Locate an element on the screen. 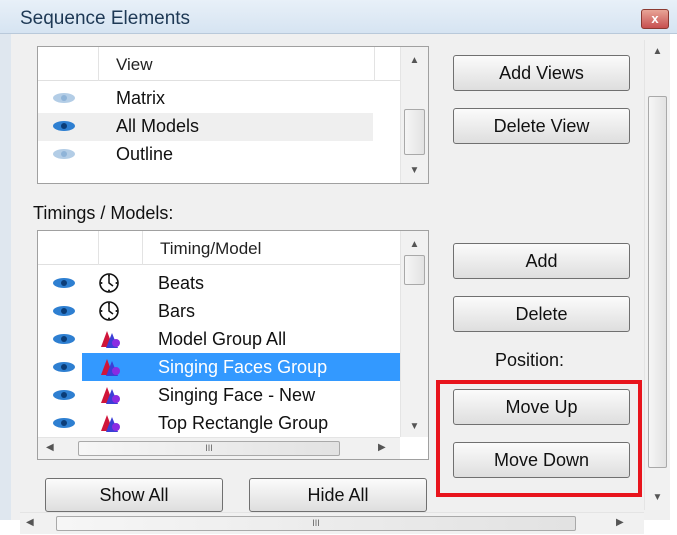 The width and height of the screenshot is (677, 535). view-label: Outline is located at coordinates (145, 154).